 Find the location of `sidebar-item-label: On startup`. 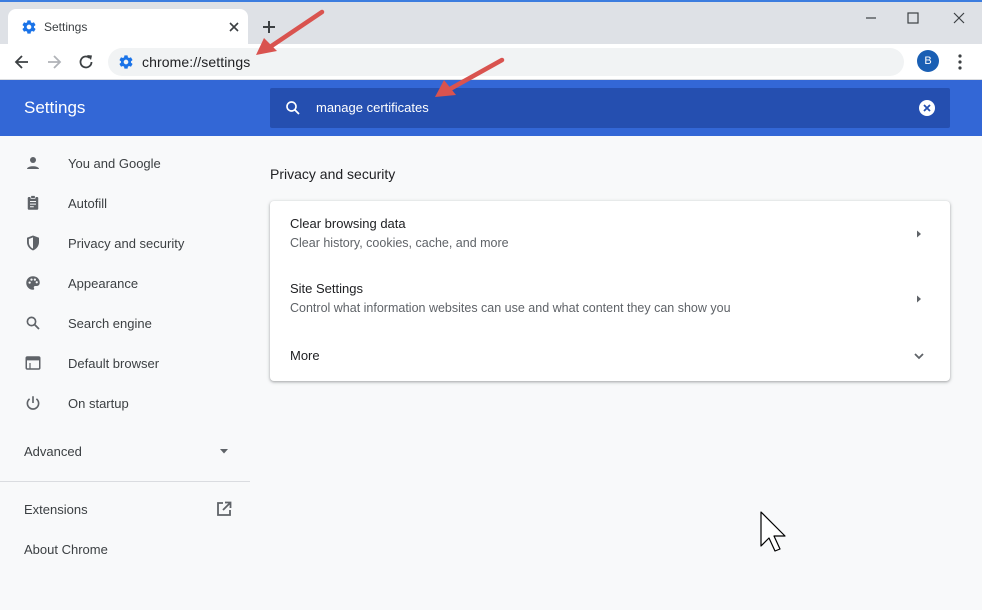

sidebar-item-label: On startup is located at coordinates (98, 403).